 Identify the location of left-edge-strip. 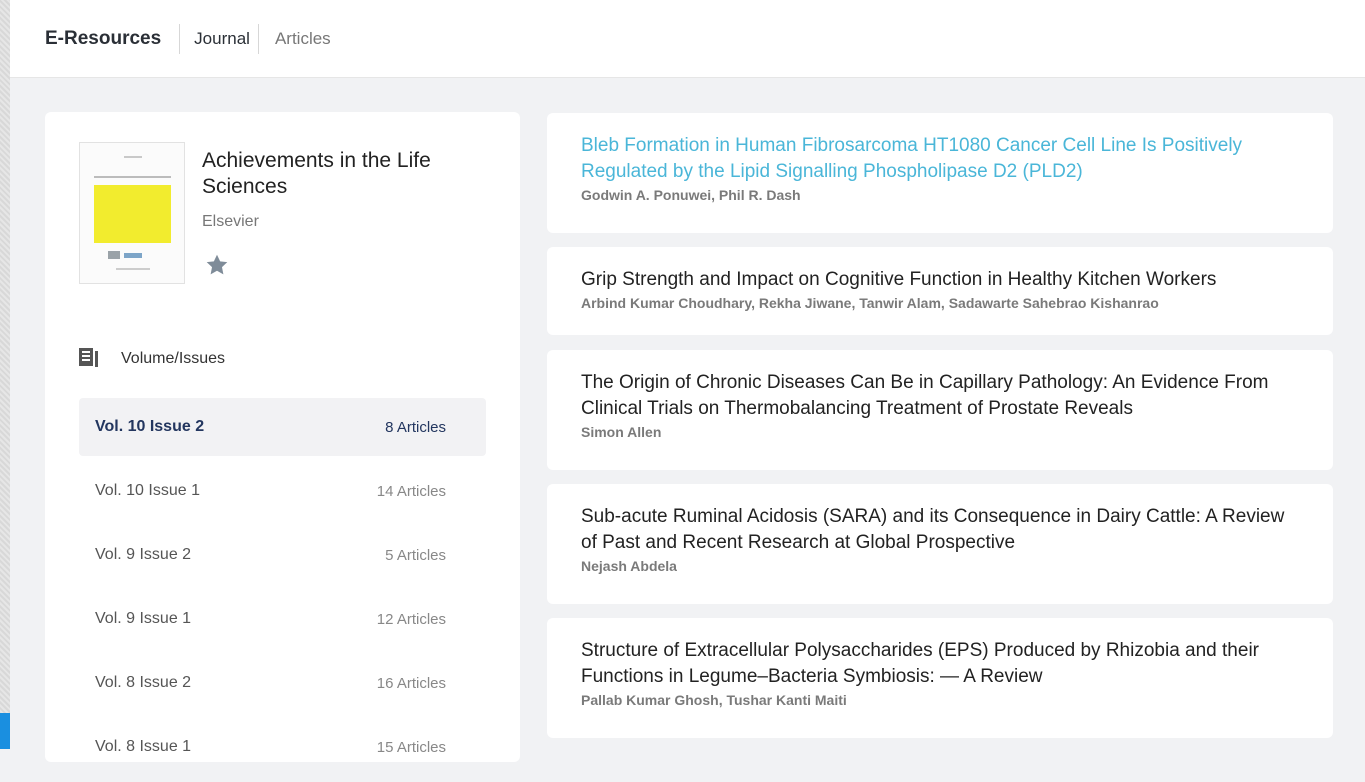
(5, 374).